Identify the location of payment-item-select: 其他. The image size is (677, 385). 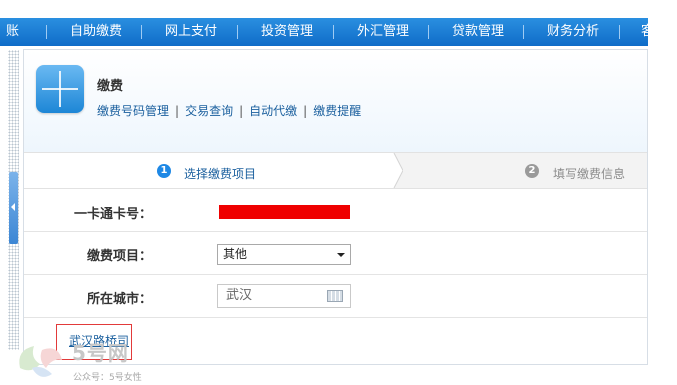
(284, 254).